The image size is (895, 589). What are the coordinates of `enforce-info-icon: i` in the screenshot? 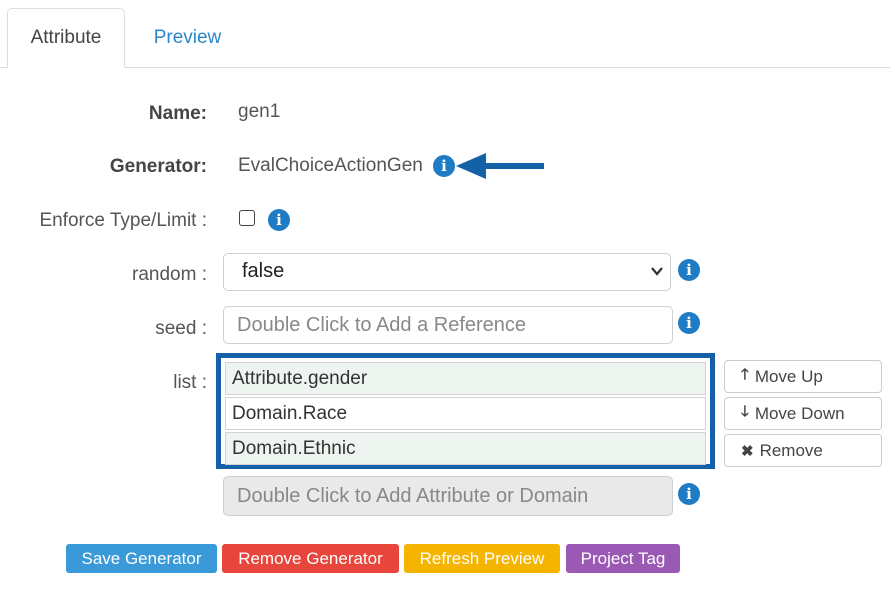 It's located at (279, 220).